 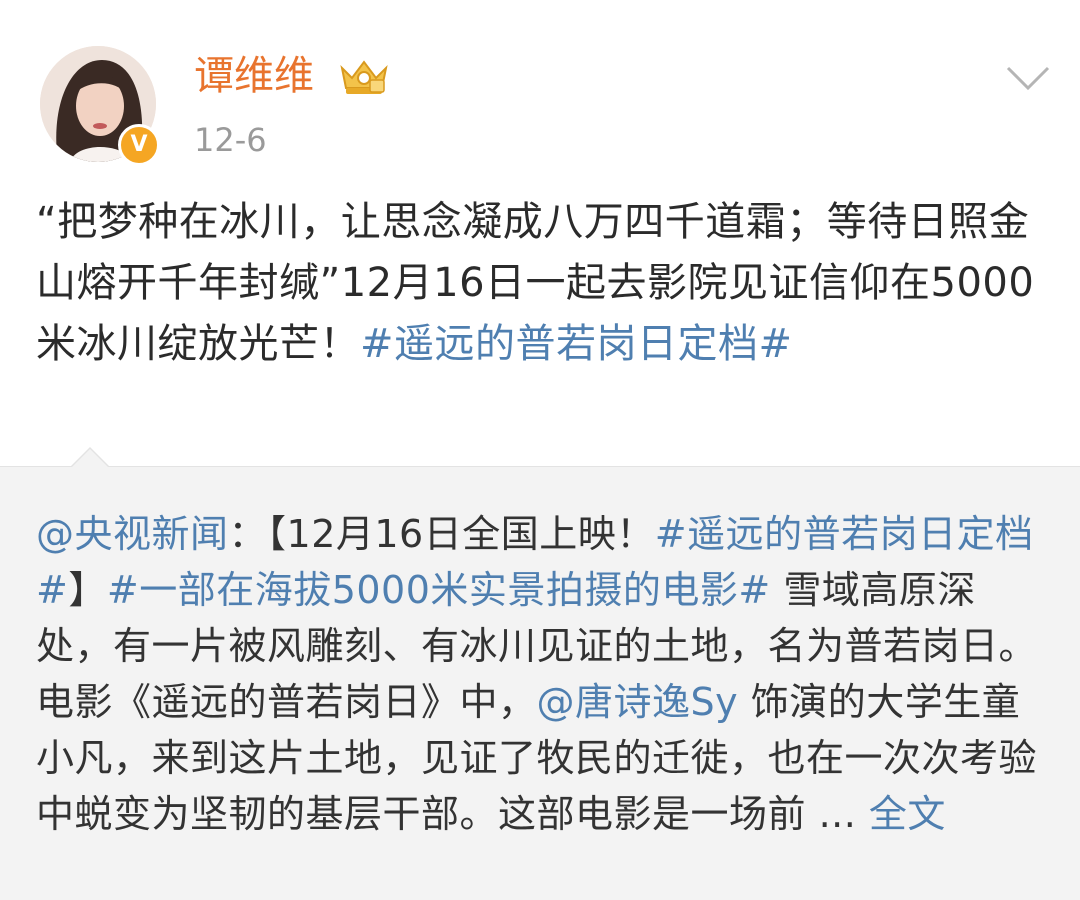 What do you see at coordinates (441, 534) in the screenshot?
I see `repost-text-segment: ：【12月16日全国上映！` at bounding box center [441, 534].